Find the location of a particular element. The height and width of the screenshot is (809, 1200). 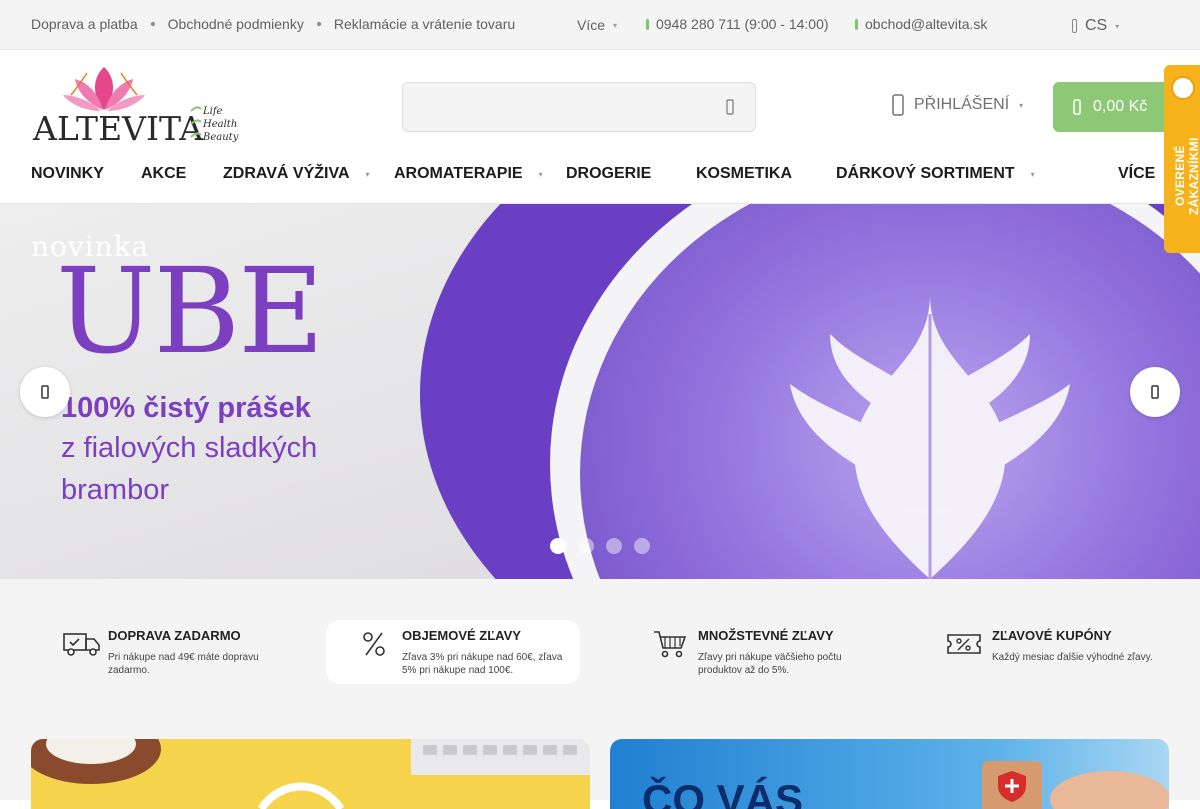

arrow-left-icon is located at coordinates (45, 392).